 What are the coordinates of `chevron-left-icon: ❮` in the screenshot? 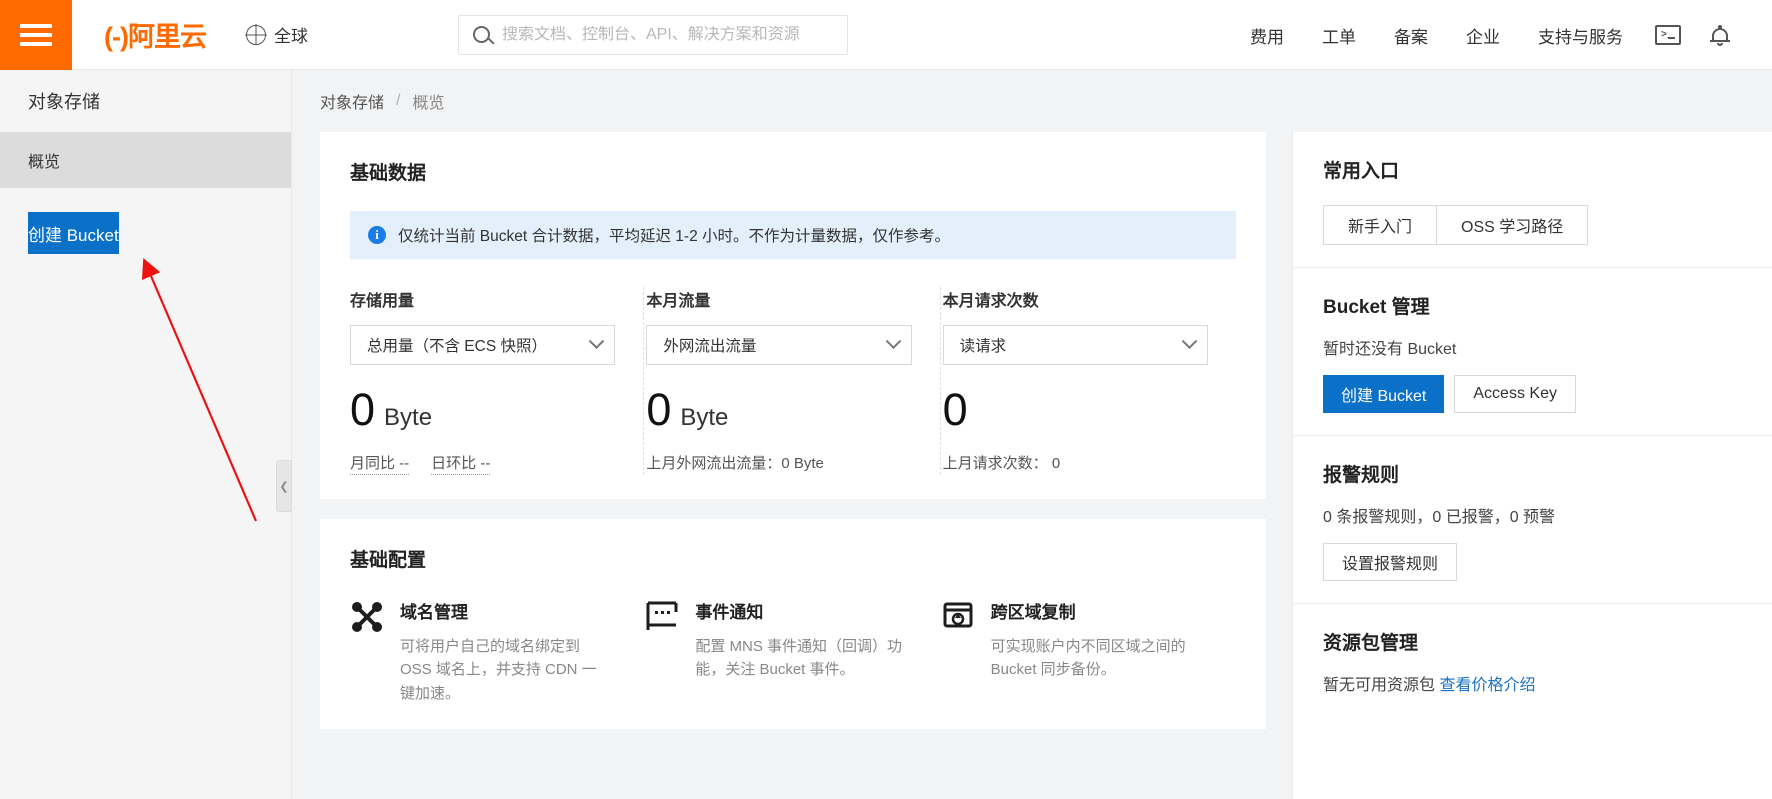 It's located at (284, 486).